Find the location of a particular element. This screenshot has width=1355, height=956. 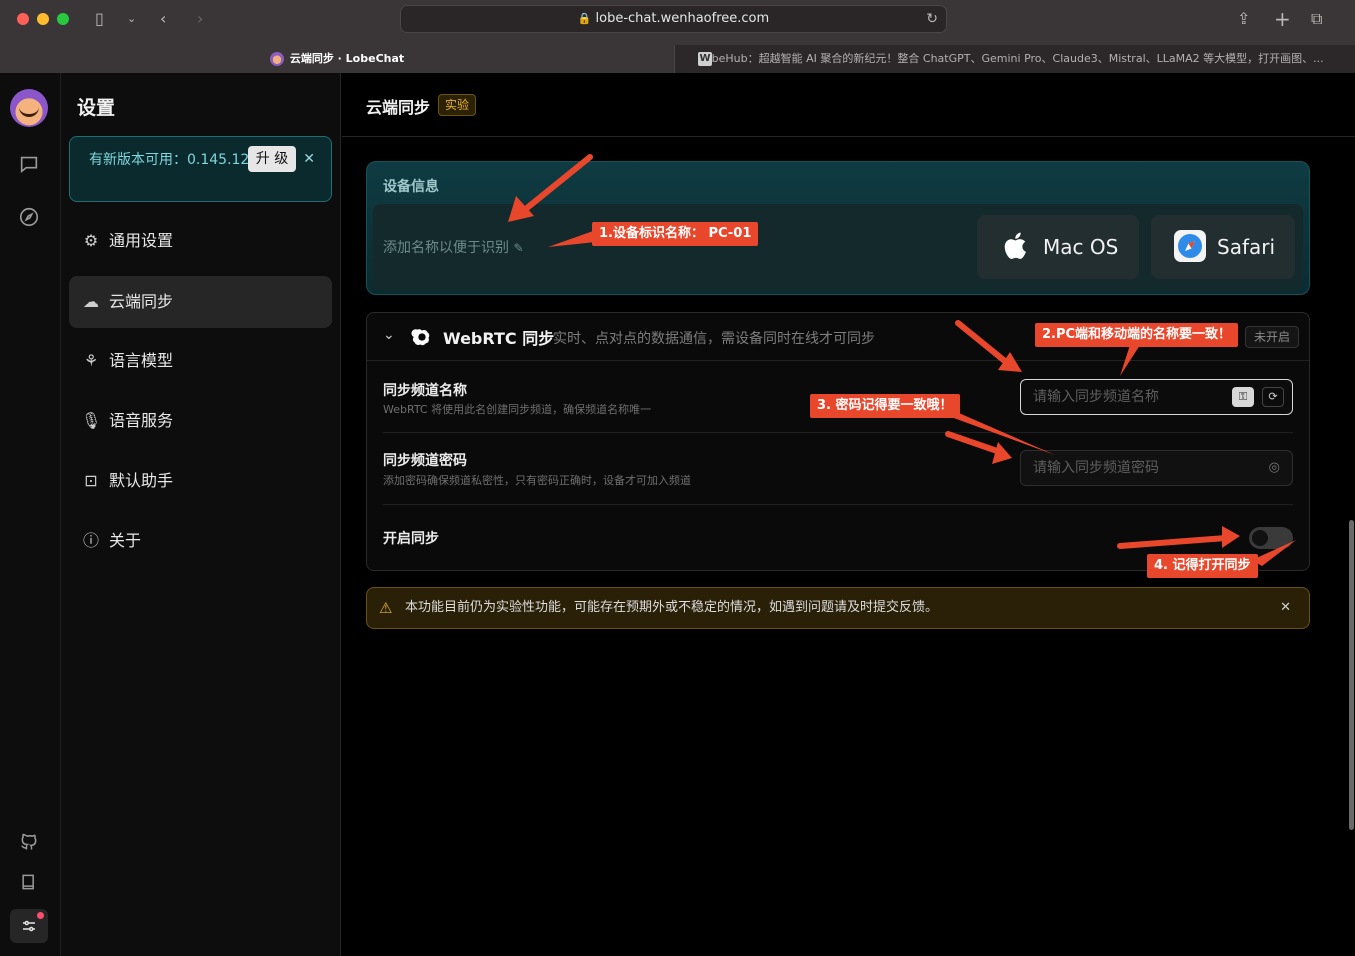

status-badge: 未开启 is located at coordinates (1271, 337).